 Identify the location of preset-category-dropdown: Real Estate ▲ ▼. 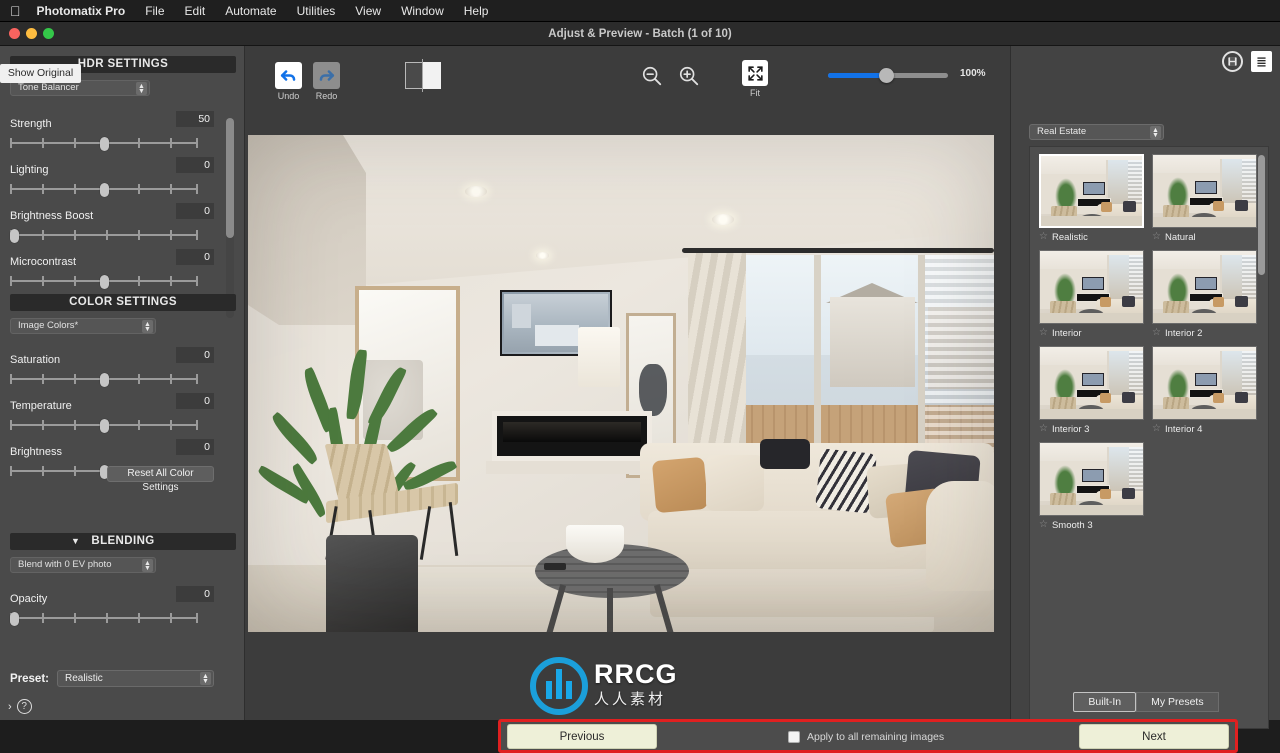
(1096, 132).